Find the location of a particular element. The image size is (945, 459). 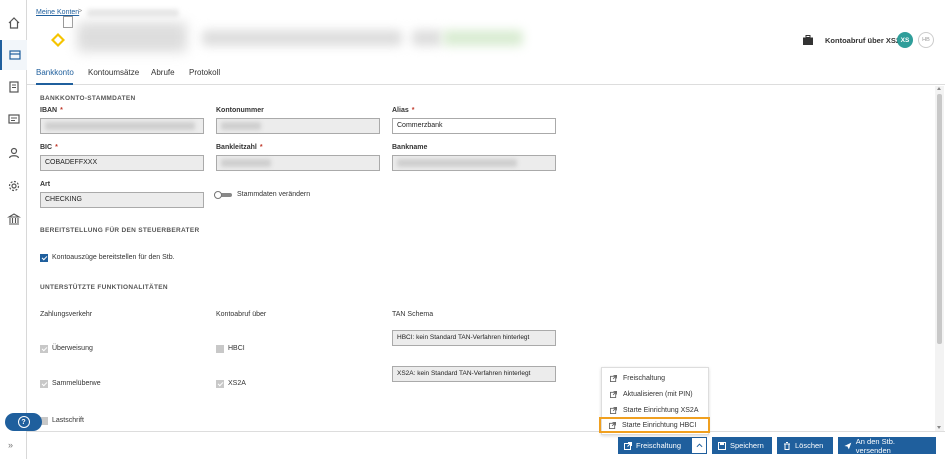

account-status-redacted is located at coordinates (483, 38).